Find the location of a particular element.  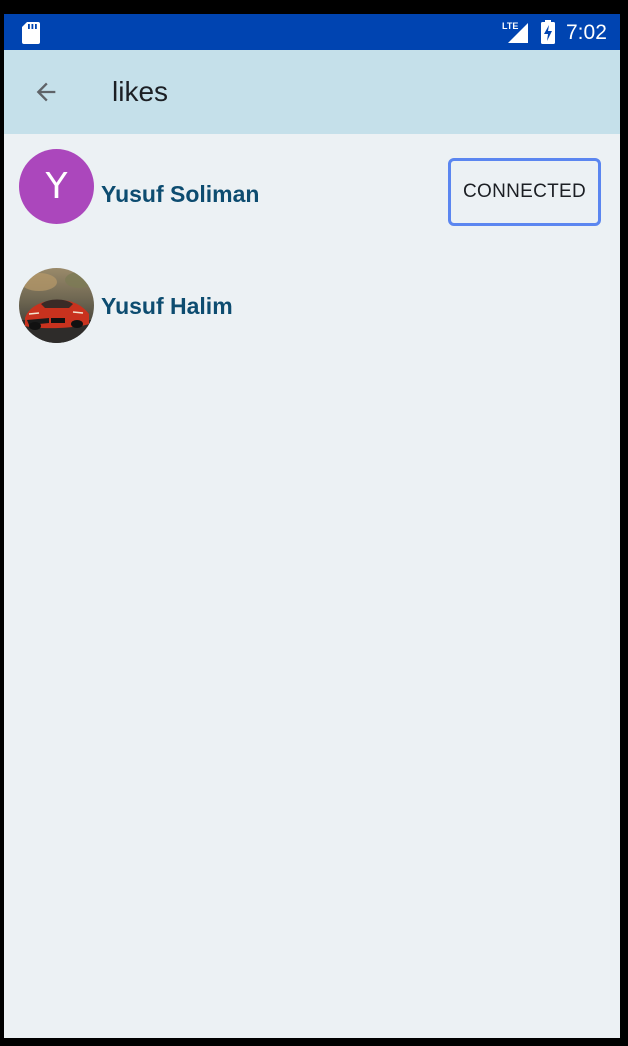

connected-button: CONNECTED is located at coordinates (524, 192).